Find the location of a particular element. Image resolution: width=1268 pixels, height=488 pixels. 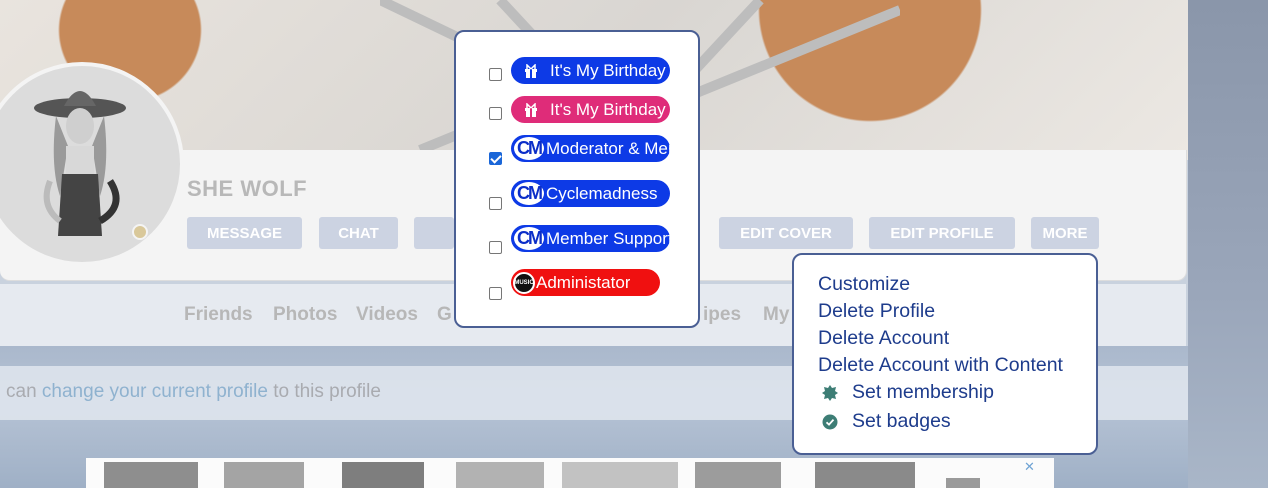

nav-photos: Photos is located at coordinates (305, 315).